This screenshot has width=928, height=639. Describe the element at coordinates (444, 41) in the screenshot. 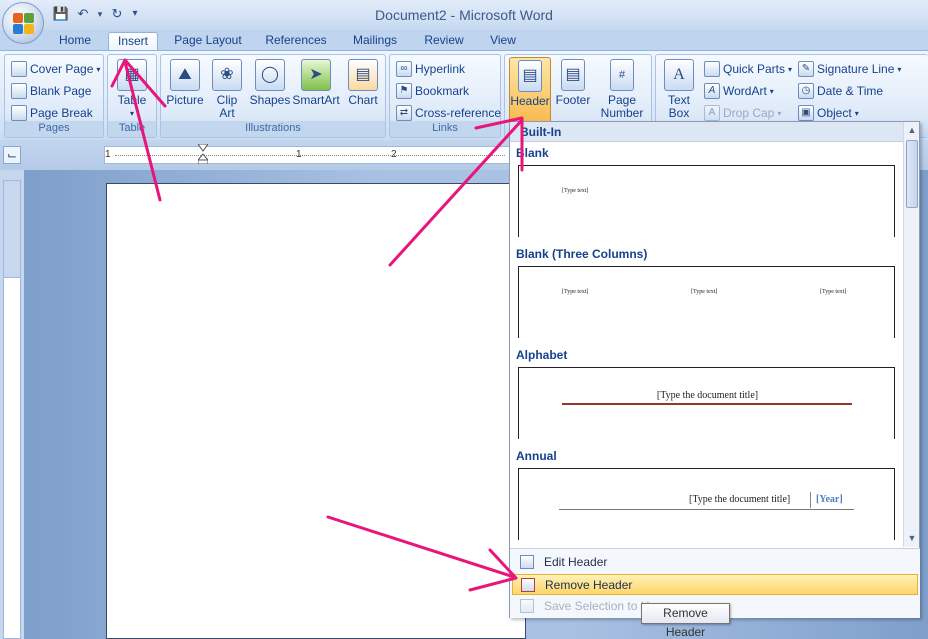

I see `tab-review: Review` at that location.